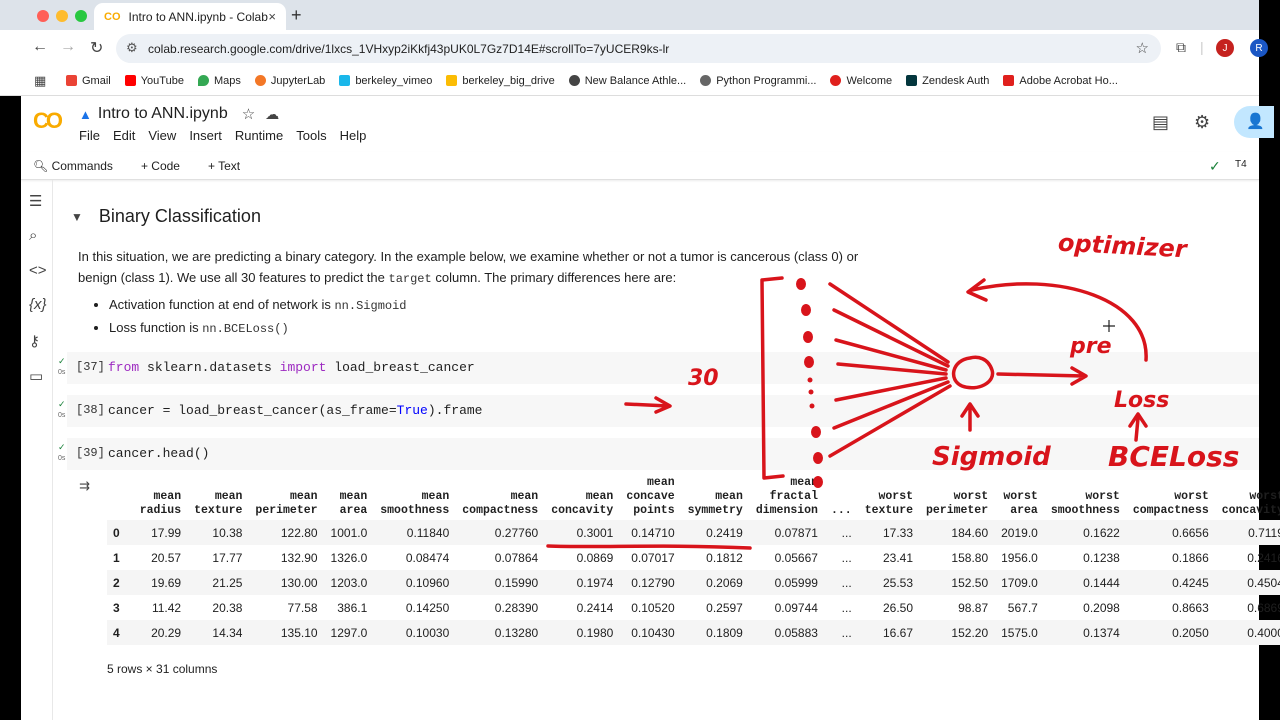  What do you see at coordinates (1225, 48) in the screenshot?
I see `profile-avatar: J` at bounding box center [1225, 48].